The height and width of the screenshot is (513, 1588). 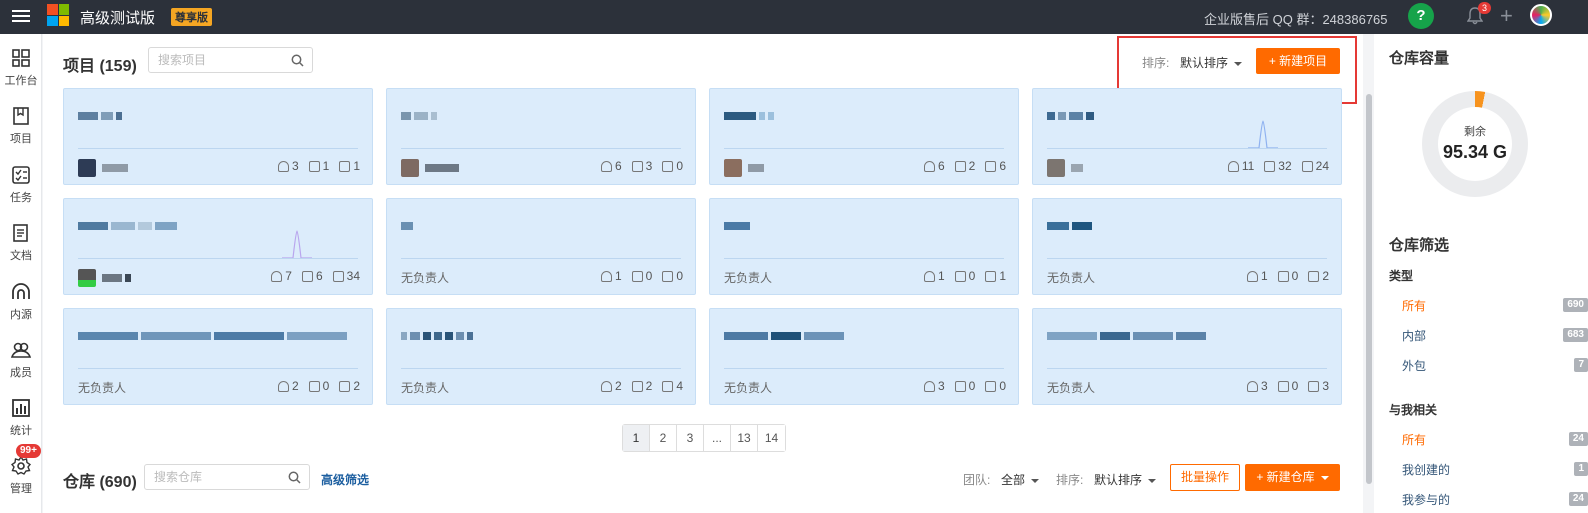 What do you see at coordinates (21, 489) in the screenshot?
I see `nav-label: 管理` at bounding box center [21, 489].